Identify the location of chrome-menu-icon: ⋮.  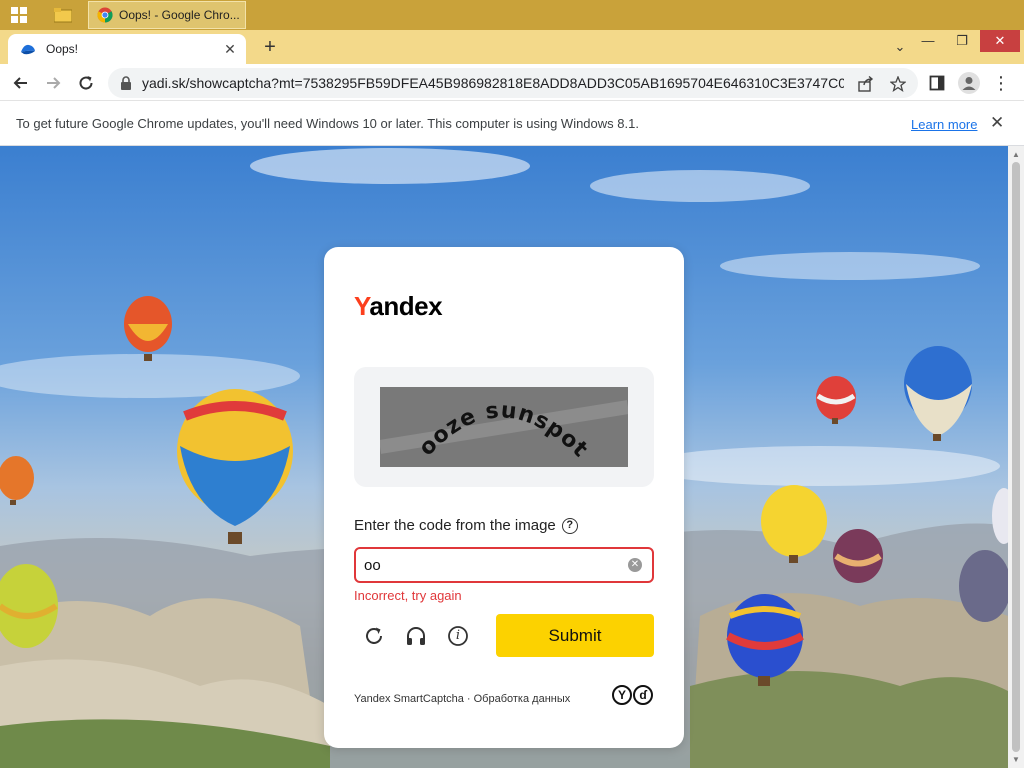
(1001, 83).